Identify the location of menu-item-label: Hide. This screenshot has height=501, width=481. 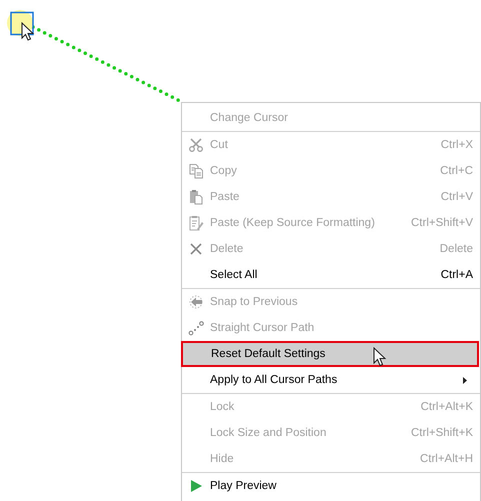
(222, 459).